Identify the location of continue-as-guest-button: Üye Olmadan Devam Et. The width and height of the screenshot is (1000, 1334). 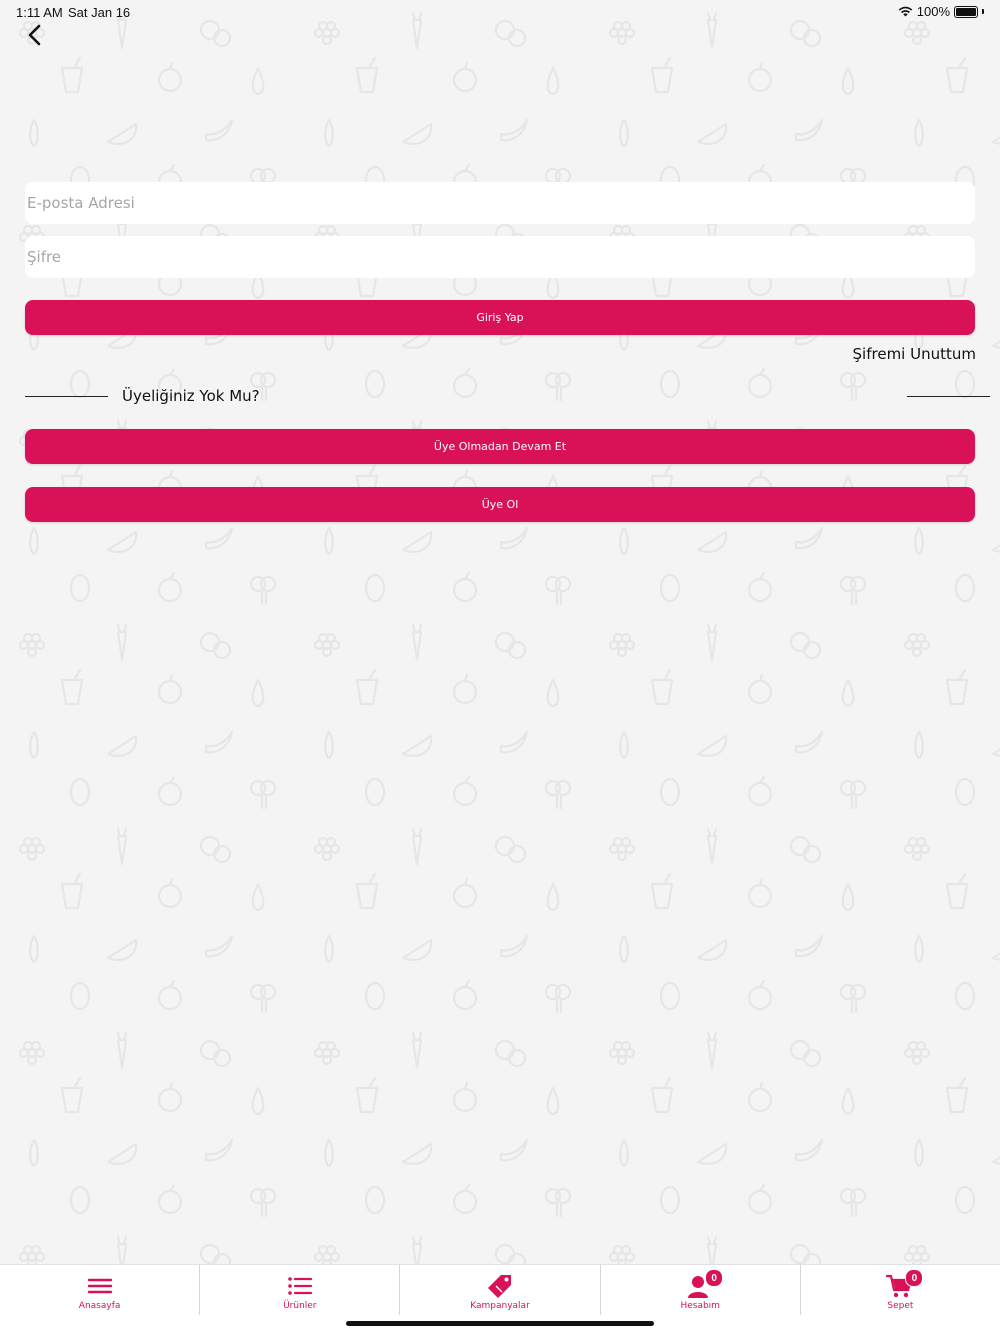
(500, 446).